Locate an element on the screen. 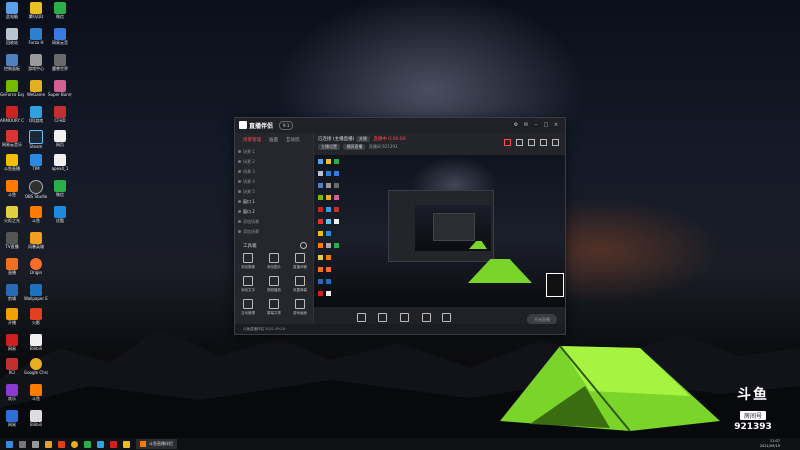 The image size is (800, 450). close-icon: × is located at coordinates (556, 125).